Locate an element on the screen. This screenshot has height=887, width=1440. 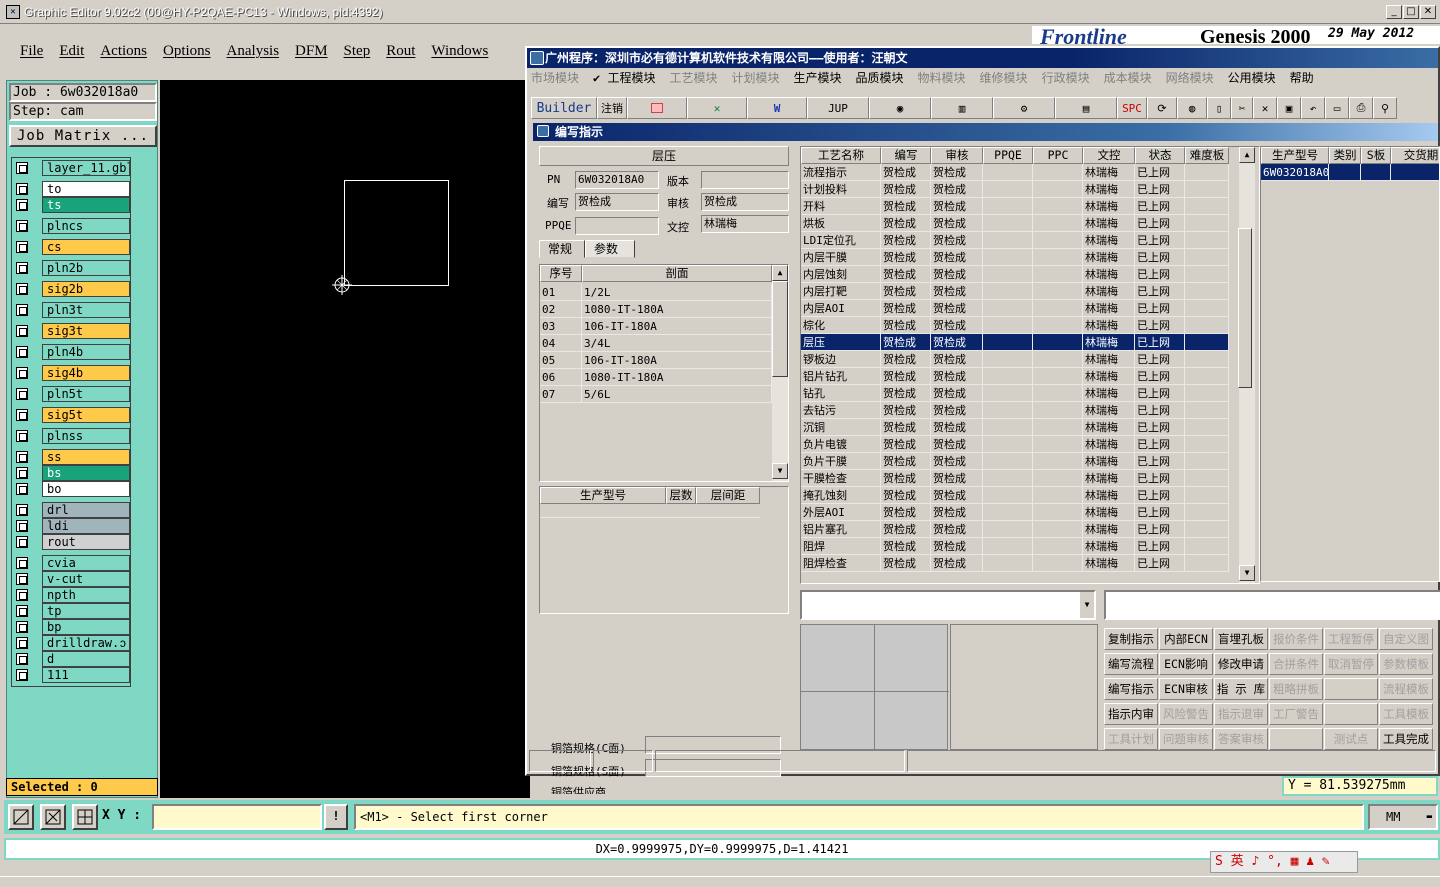
module-menu-item: 品质模块 is located at coordinates (880, 79).